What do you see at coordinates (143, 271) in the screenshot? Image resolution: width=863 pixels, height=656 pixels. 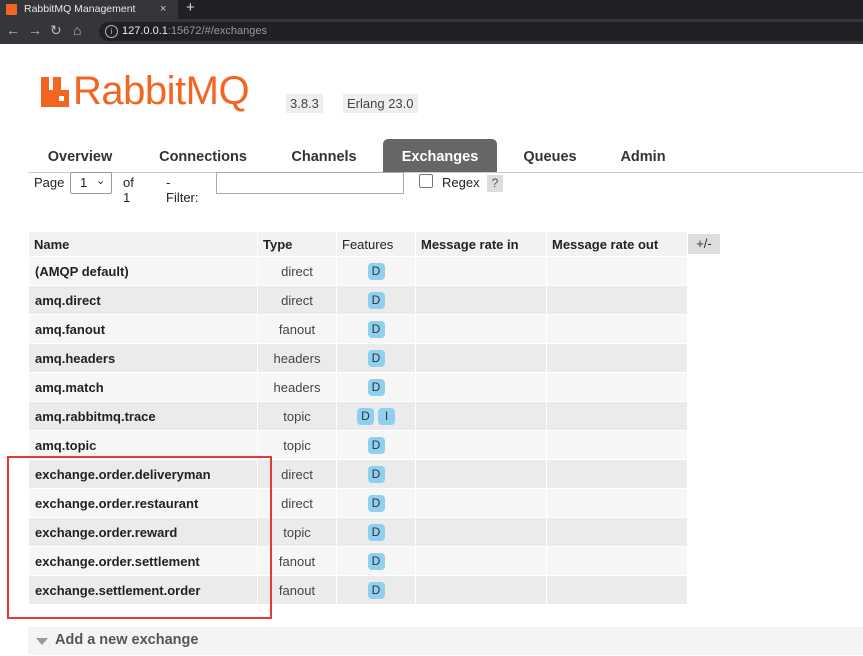 I see `exchange-name-link: (AMQP default)` at bounding box center [143, 271].